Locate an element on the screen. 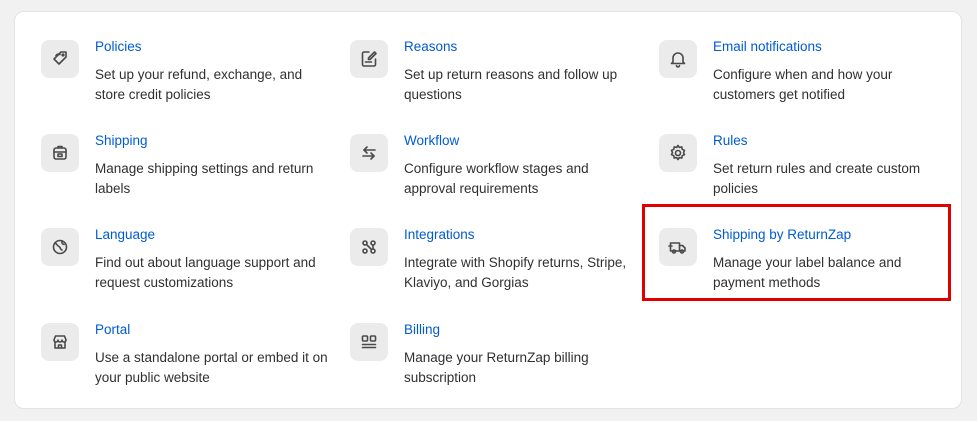  settings-item-title: Portal is located at coordinates (112, 329).